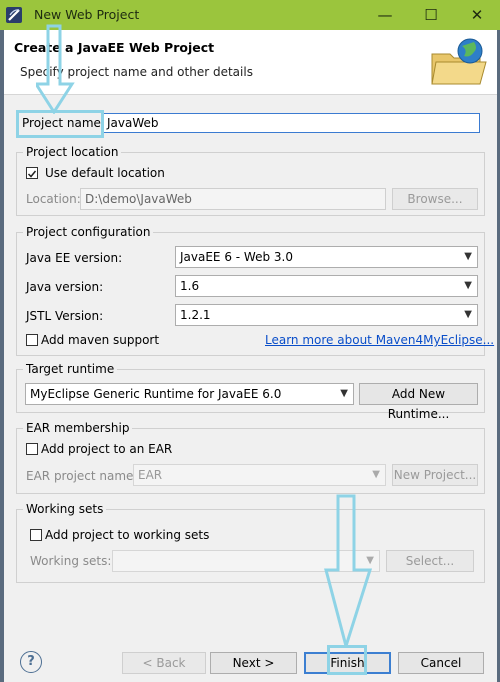  I want to click on javaee-version-label: Java EE version:, so click(74, 258).